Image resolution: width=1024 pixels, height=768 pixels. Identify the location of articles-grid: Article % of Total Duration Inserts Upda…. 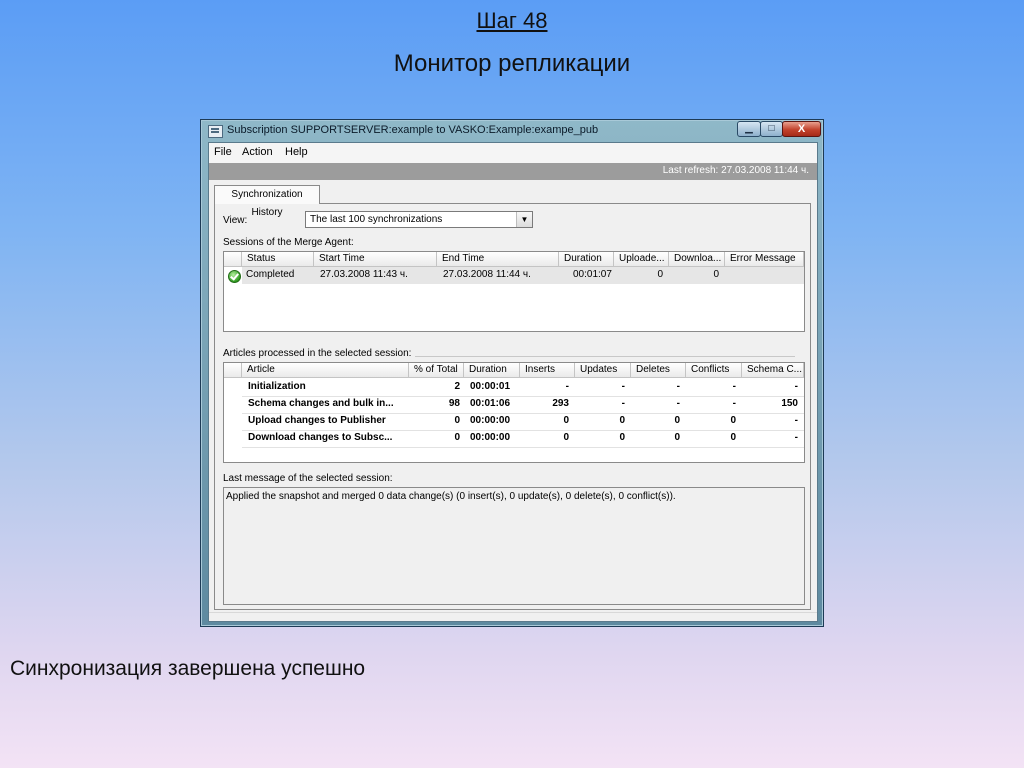
(514, 412).